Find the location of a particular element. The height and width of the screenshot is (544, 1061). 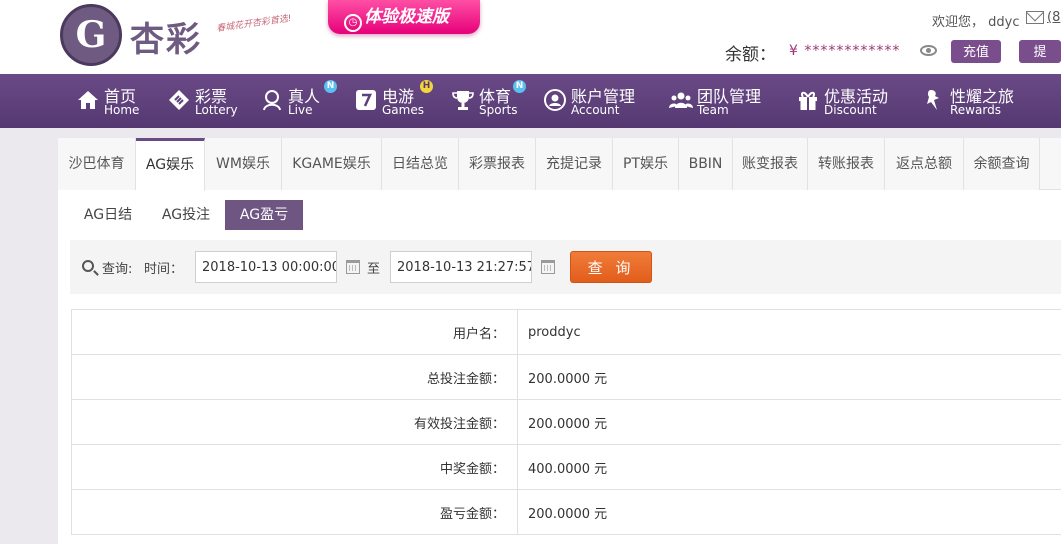

welcome-text: 欢迎您， ddyc is located at coordinates (976, 22).